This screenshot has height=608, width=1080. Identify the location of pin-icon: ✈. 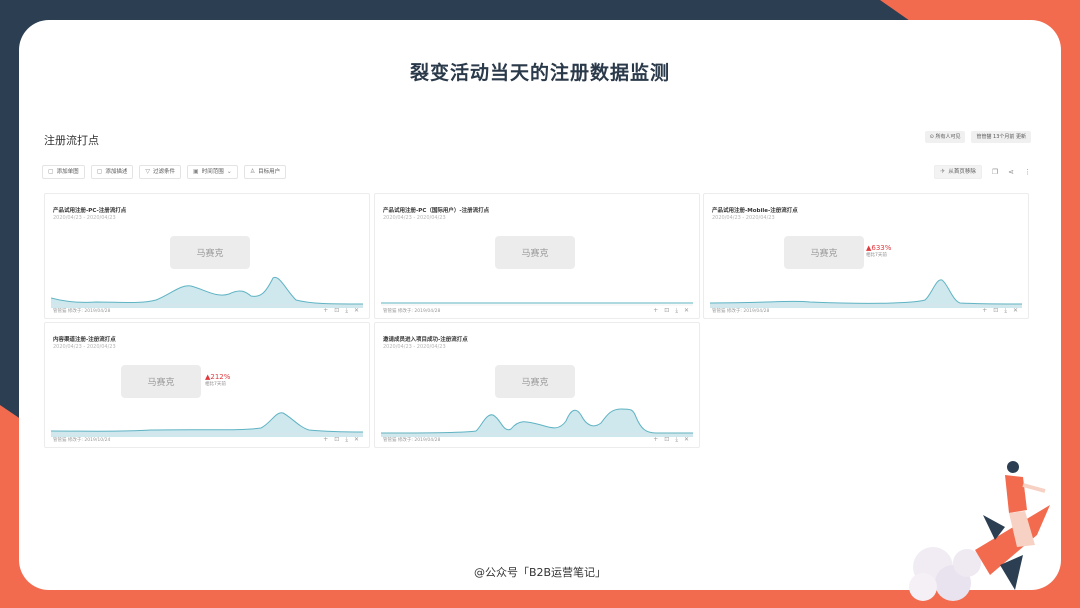
(943, 171).